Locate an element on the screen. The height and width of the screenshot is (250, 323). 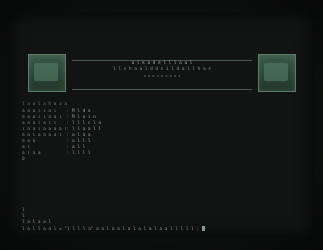
info-value: l l l l is located at coordinates (81, 153).